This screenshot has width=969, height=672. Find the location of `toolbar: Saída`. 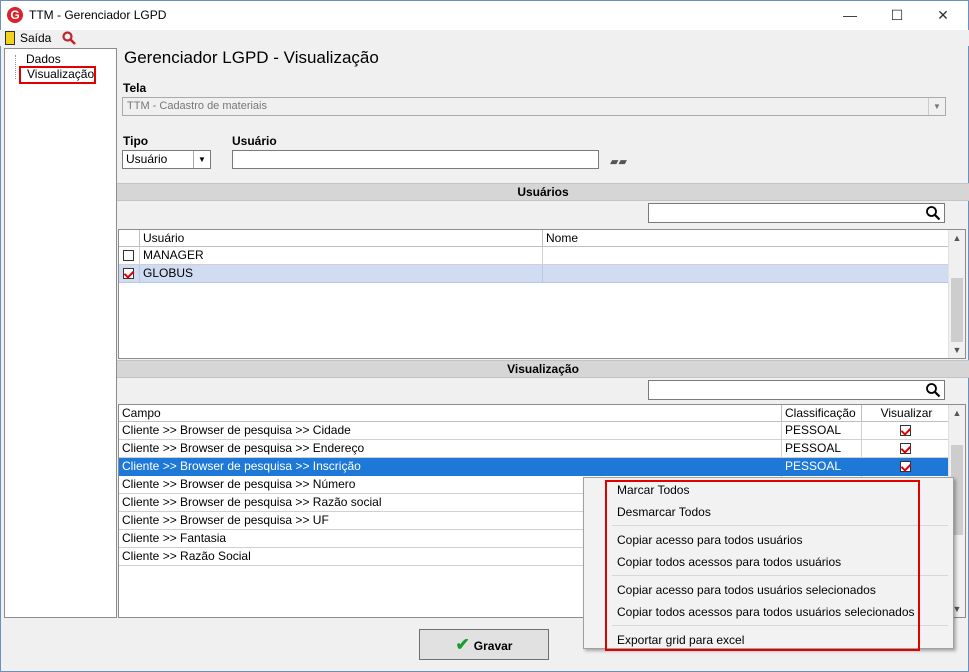

toolbar: Saída is located at coordinates (484, 38).